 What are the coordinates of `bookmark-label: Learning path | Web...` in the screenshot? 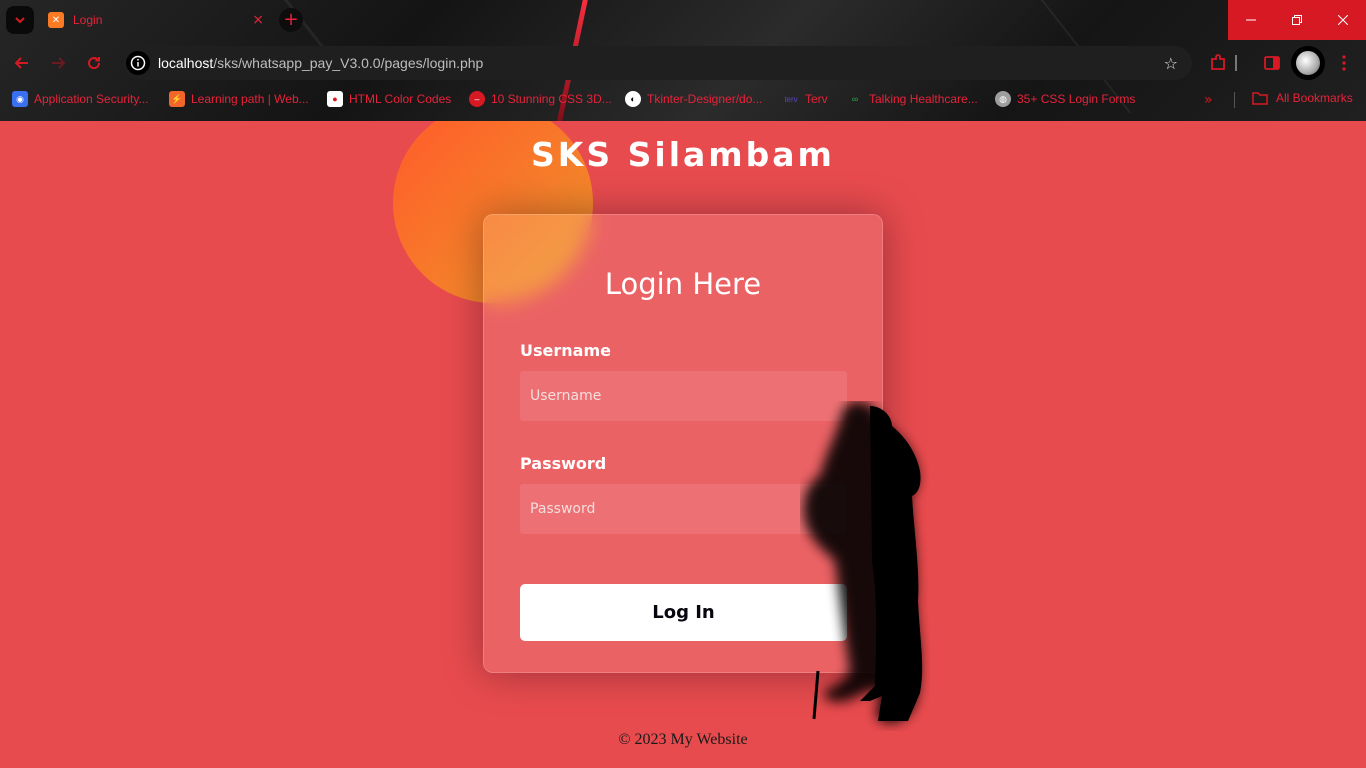 It's located at (250, 99).